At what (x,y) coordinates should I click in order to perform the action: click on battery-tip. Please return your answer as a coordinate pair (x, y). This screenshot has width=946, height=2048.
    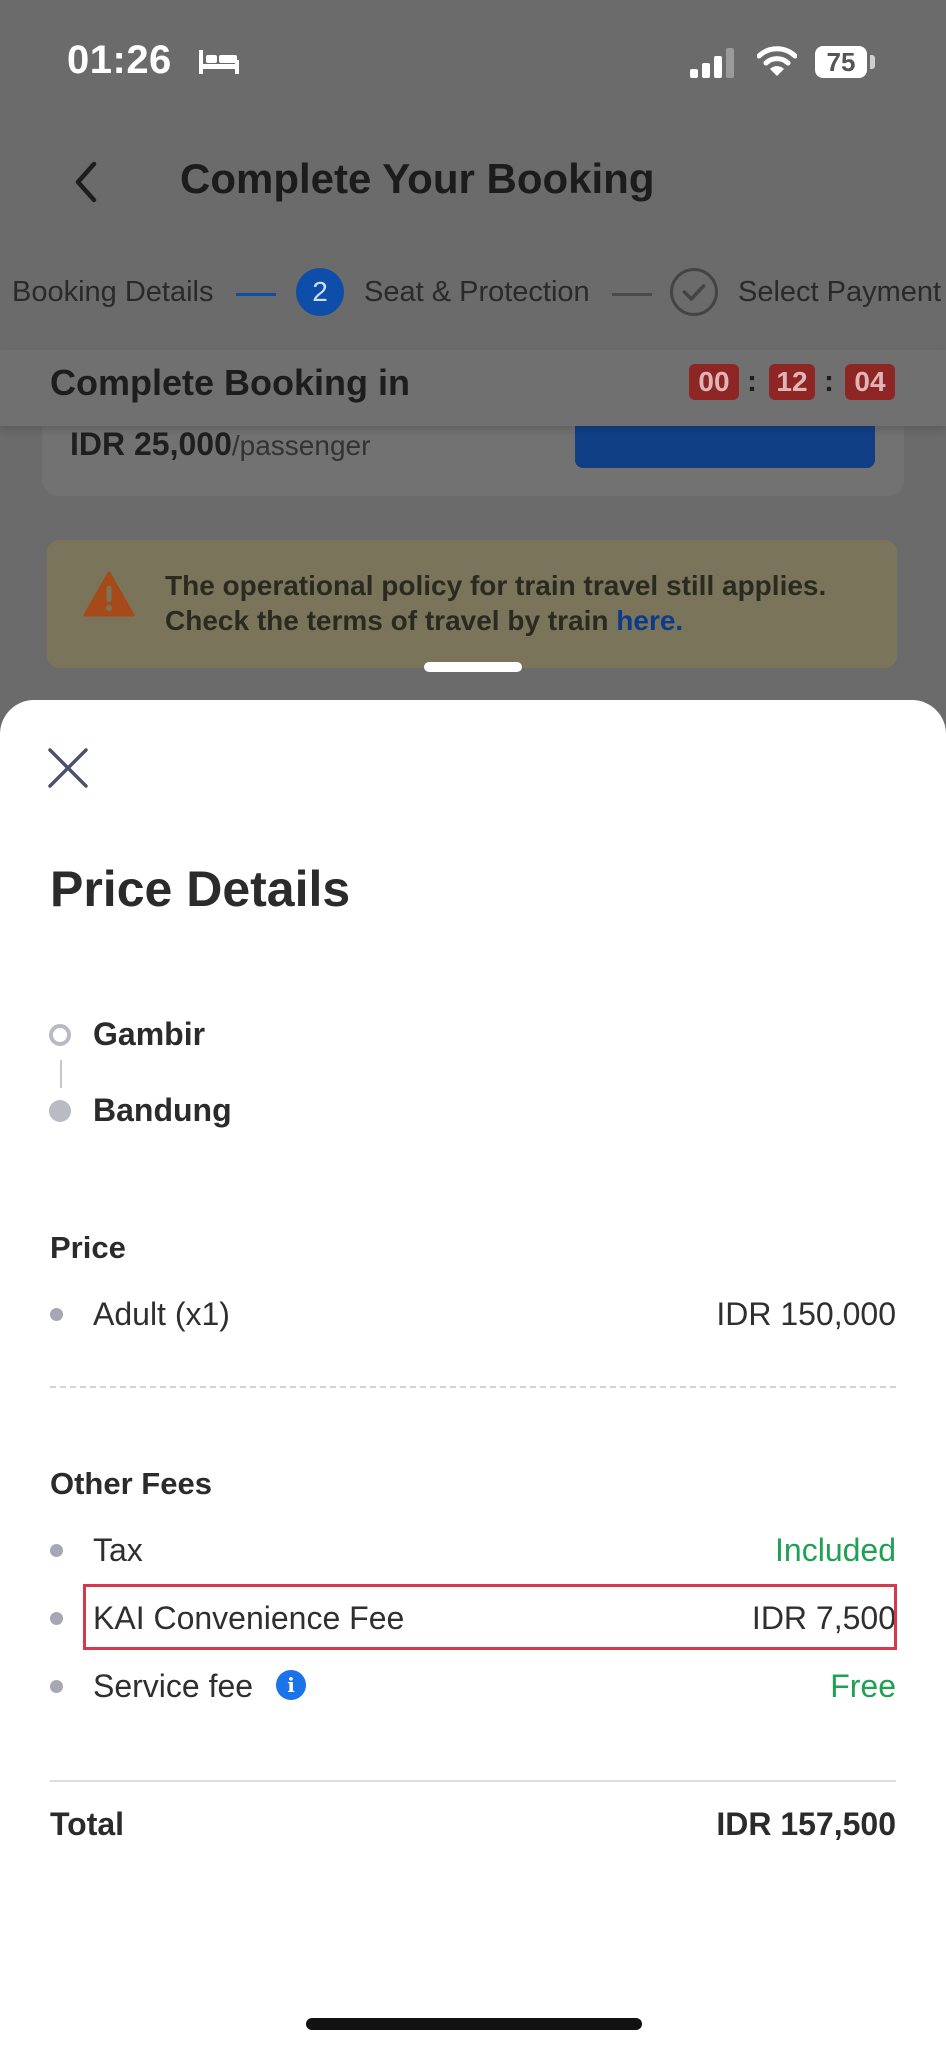
    Looking at the image, I should click on (872, 62).